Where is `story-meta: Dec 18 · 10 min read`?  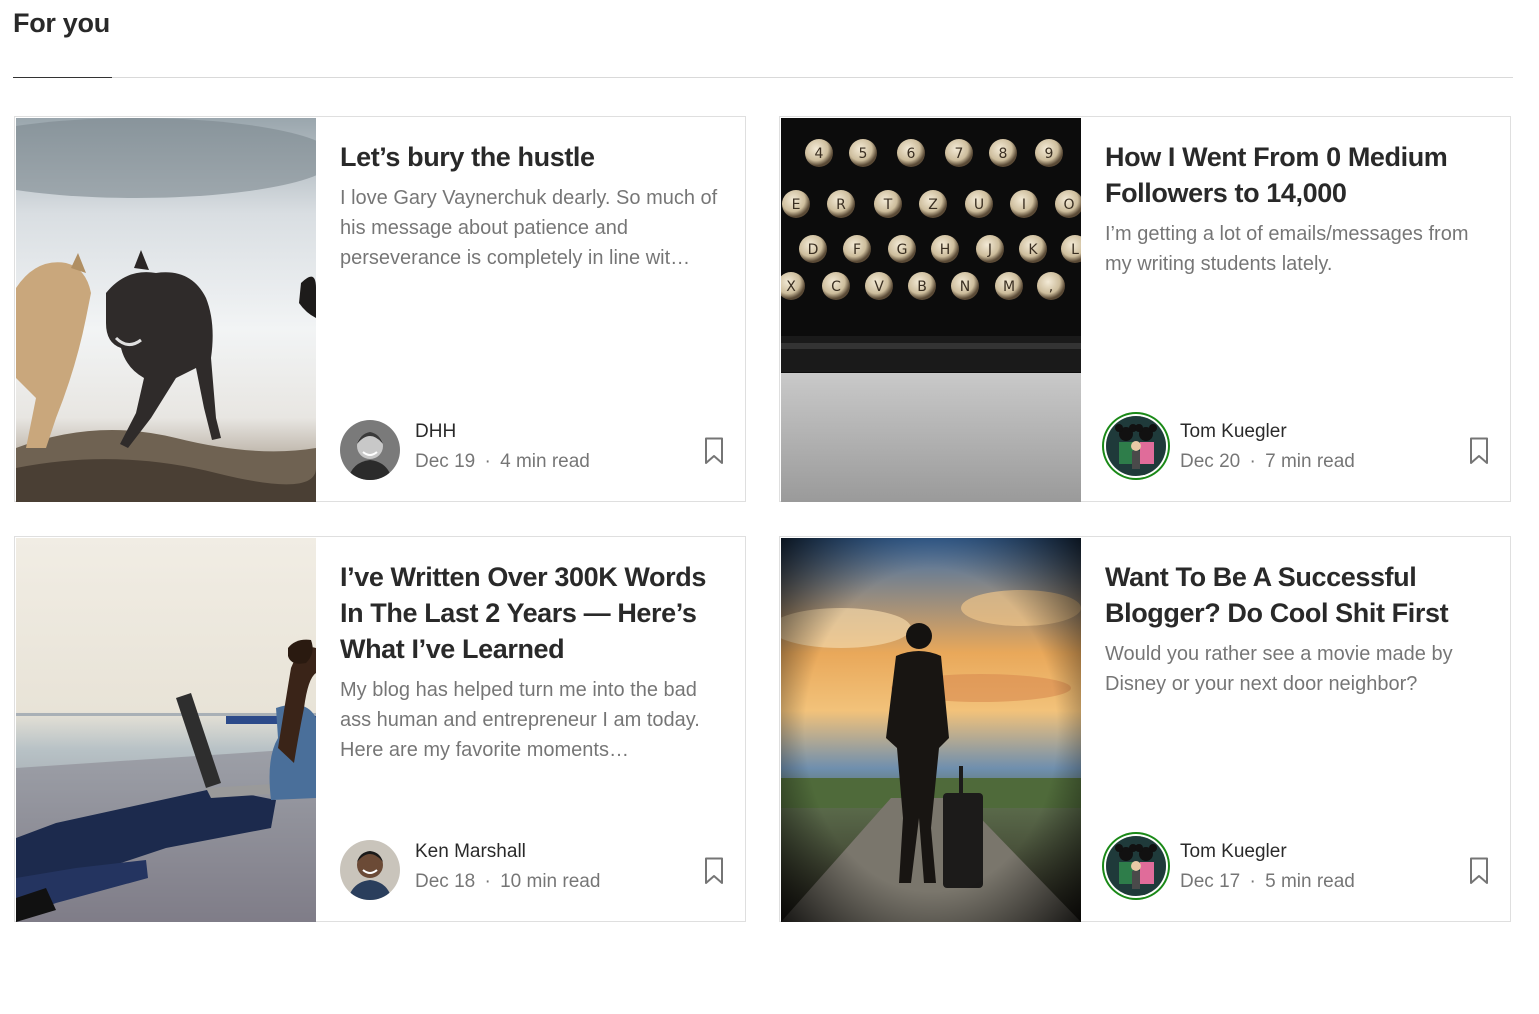
story-meta: Dec 18 · 10 min read is located at coordinates (507, 882).